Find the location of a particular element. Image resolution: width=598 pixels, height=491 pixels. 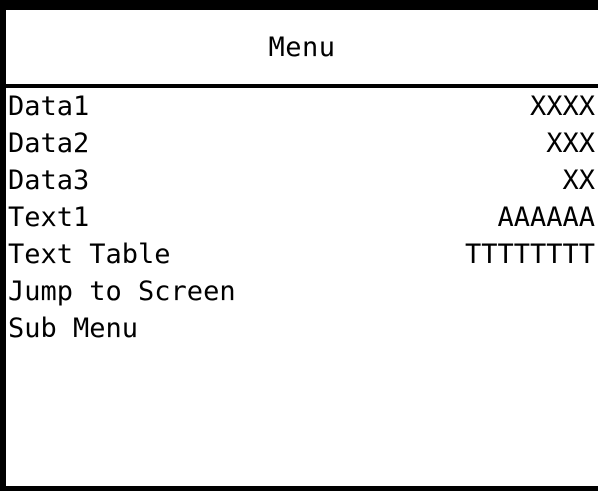

menu-item-text1: Text1 AAAAAA is located at coordinates (302, 217).